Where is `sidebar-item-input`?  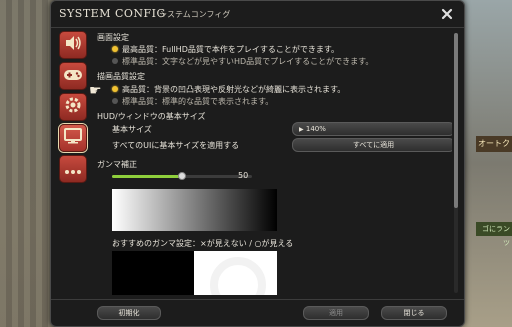 sidebar-item-input is located at coordinates (73, 76).